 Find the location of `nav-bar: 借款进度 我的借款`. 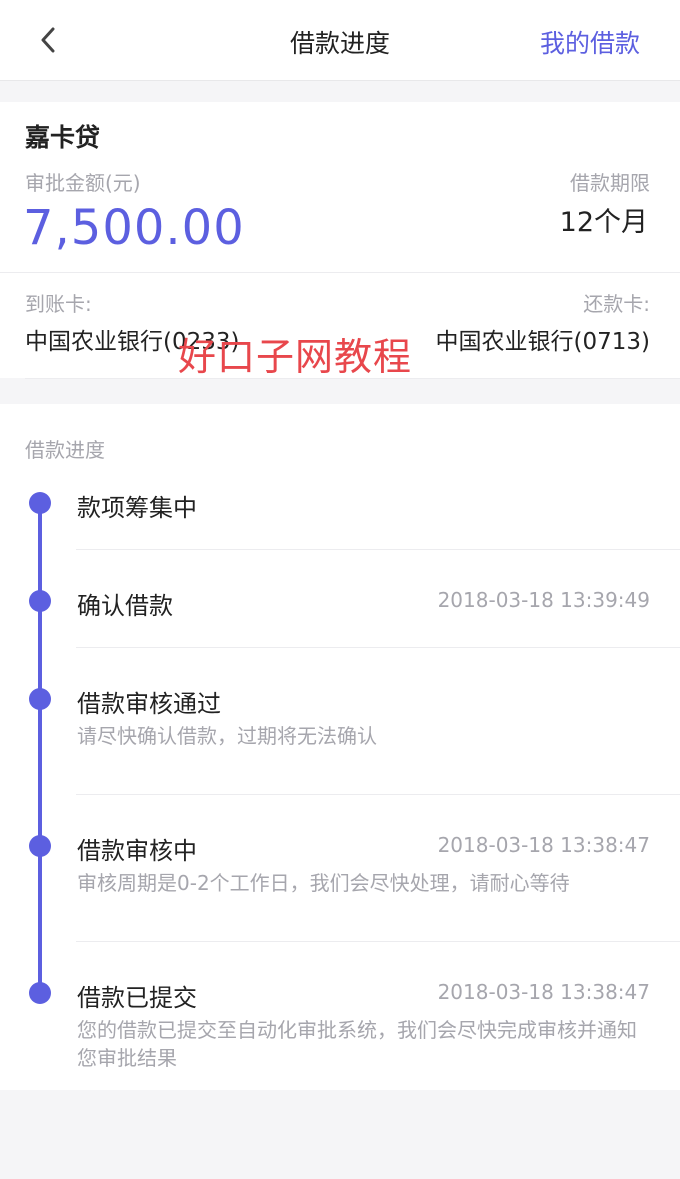

nav-bar: 借款进度 我的借款 is located at coordinates (340, 40).